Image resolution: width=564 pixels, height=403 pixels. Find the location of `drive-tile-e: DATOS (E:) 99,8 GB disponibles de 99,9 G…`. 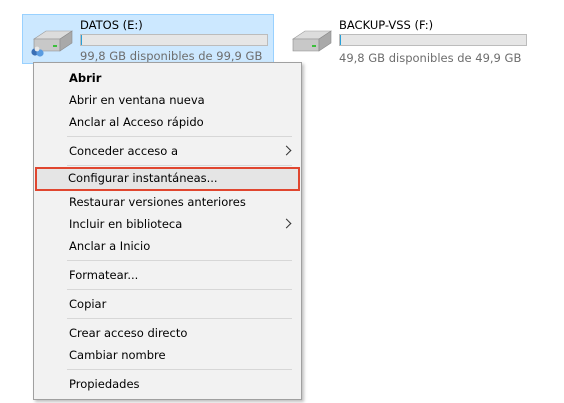

drive-tile-e: DATOS (E:) 99,8 GB disponibles de 99,9 G… is located at coordinates (148, 39).